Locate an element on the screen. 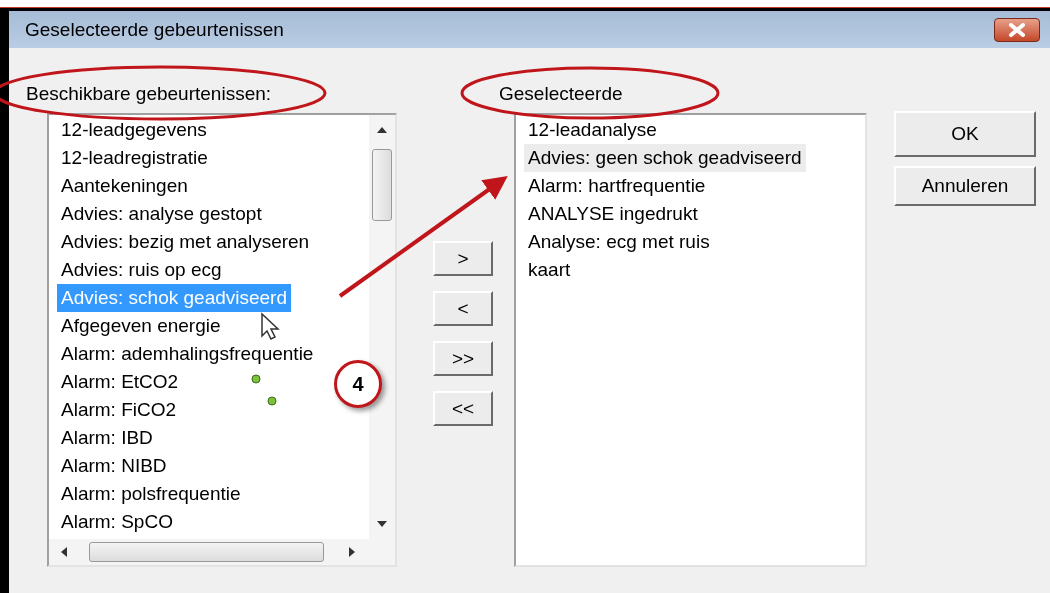  close-icon is located at coordinates (1017, 29).